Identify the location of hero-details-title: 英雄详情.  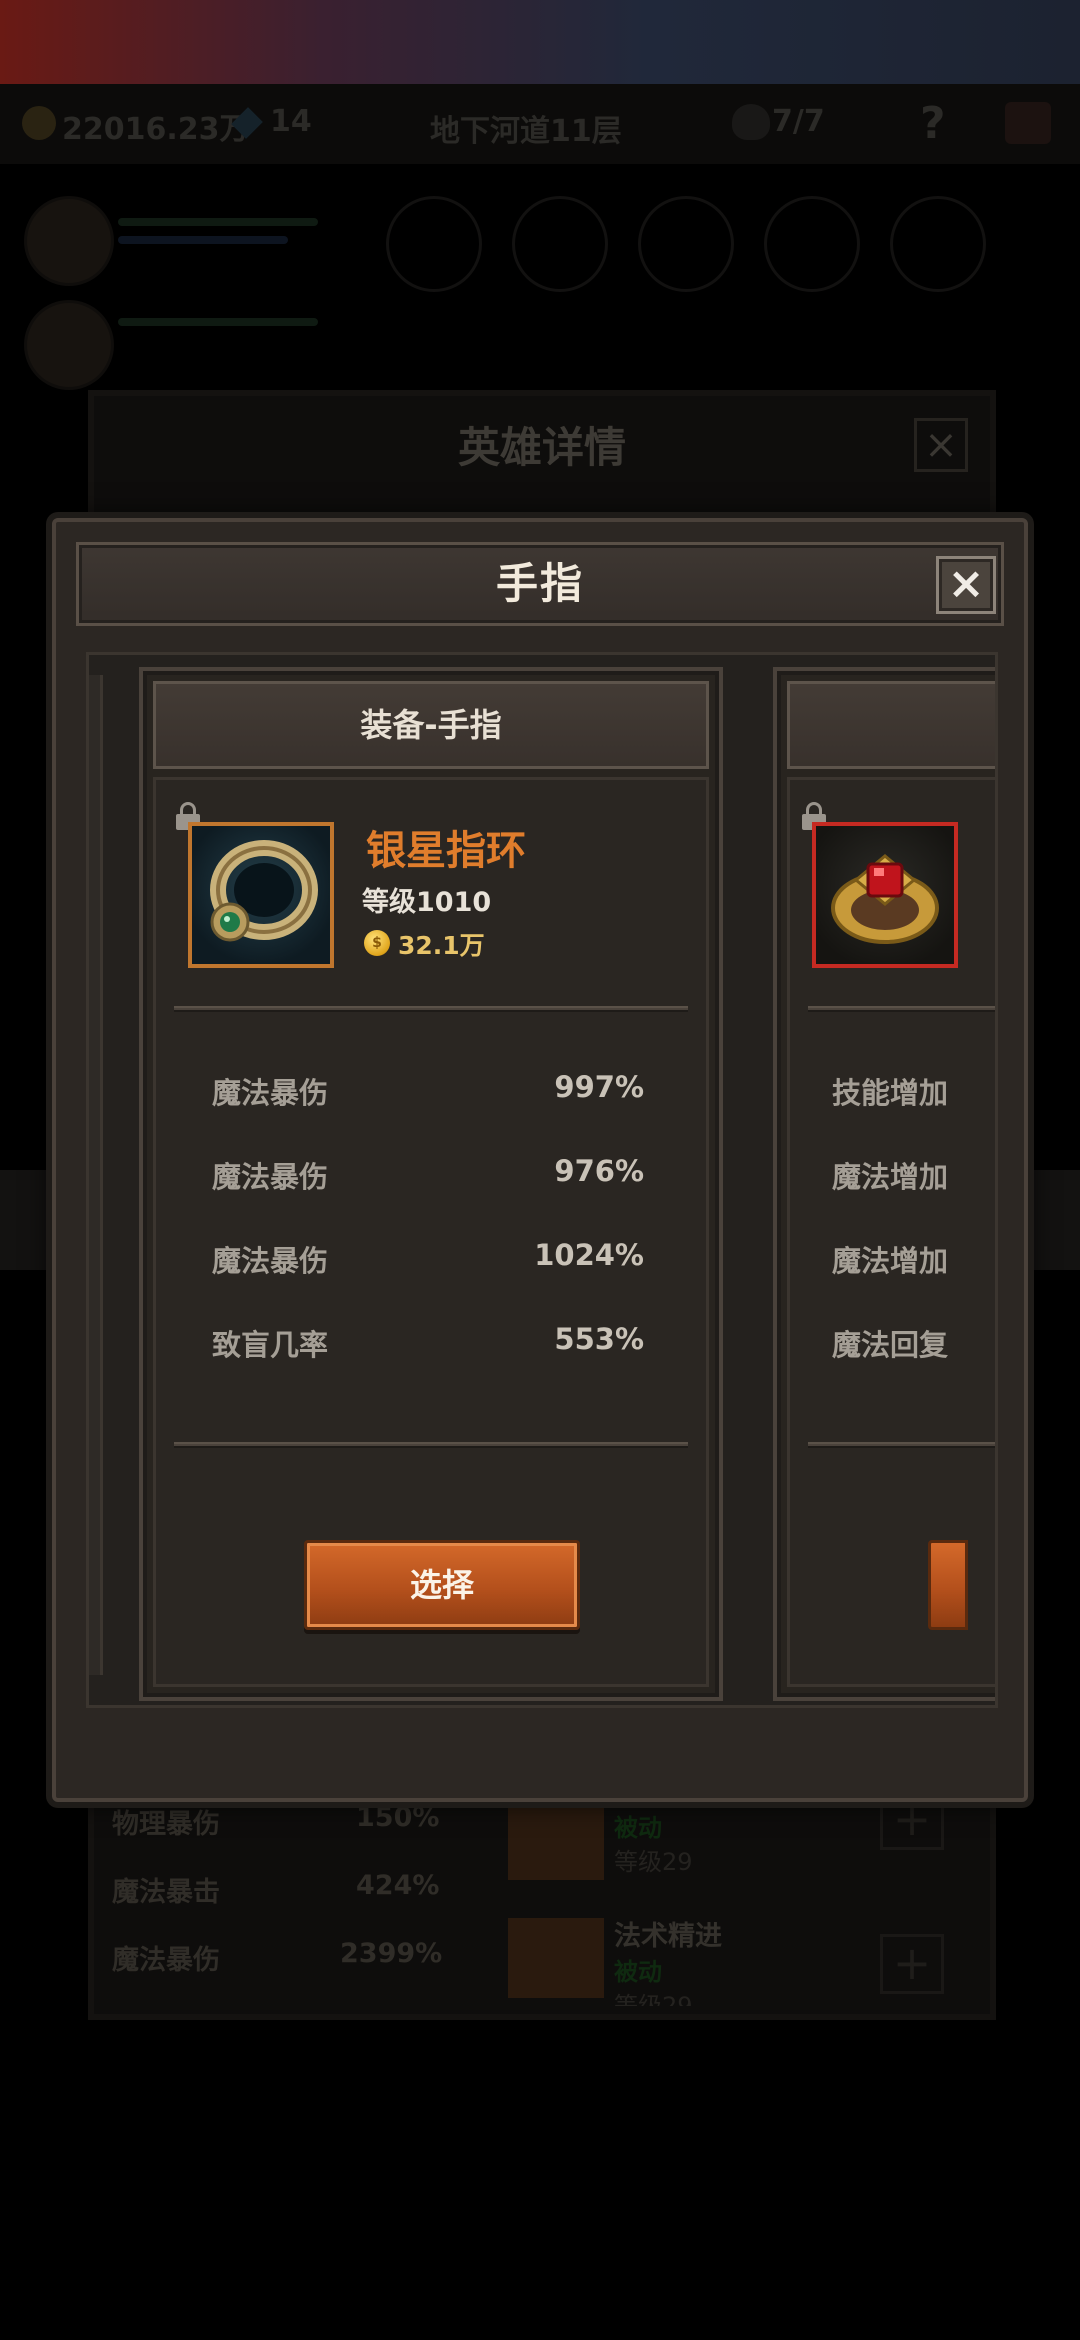
(541, 447).